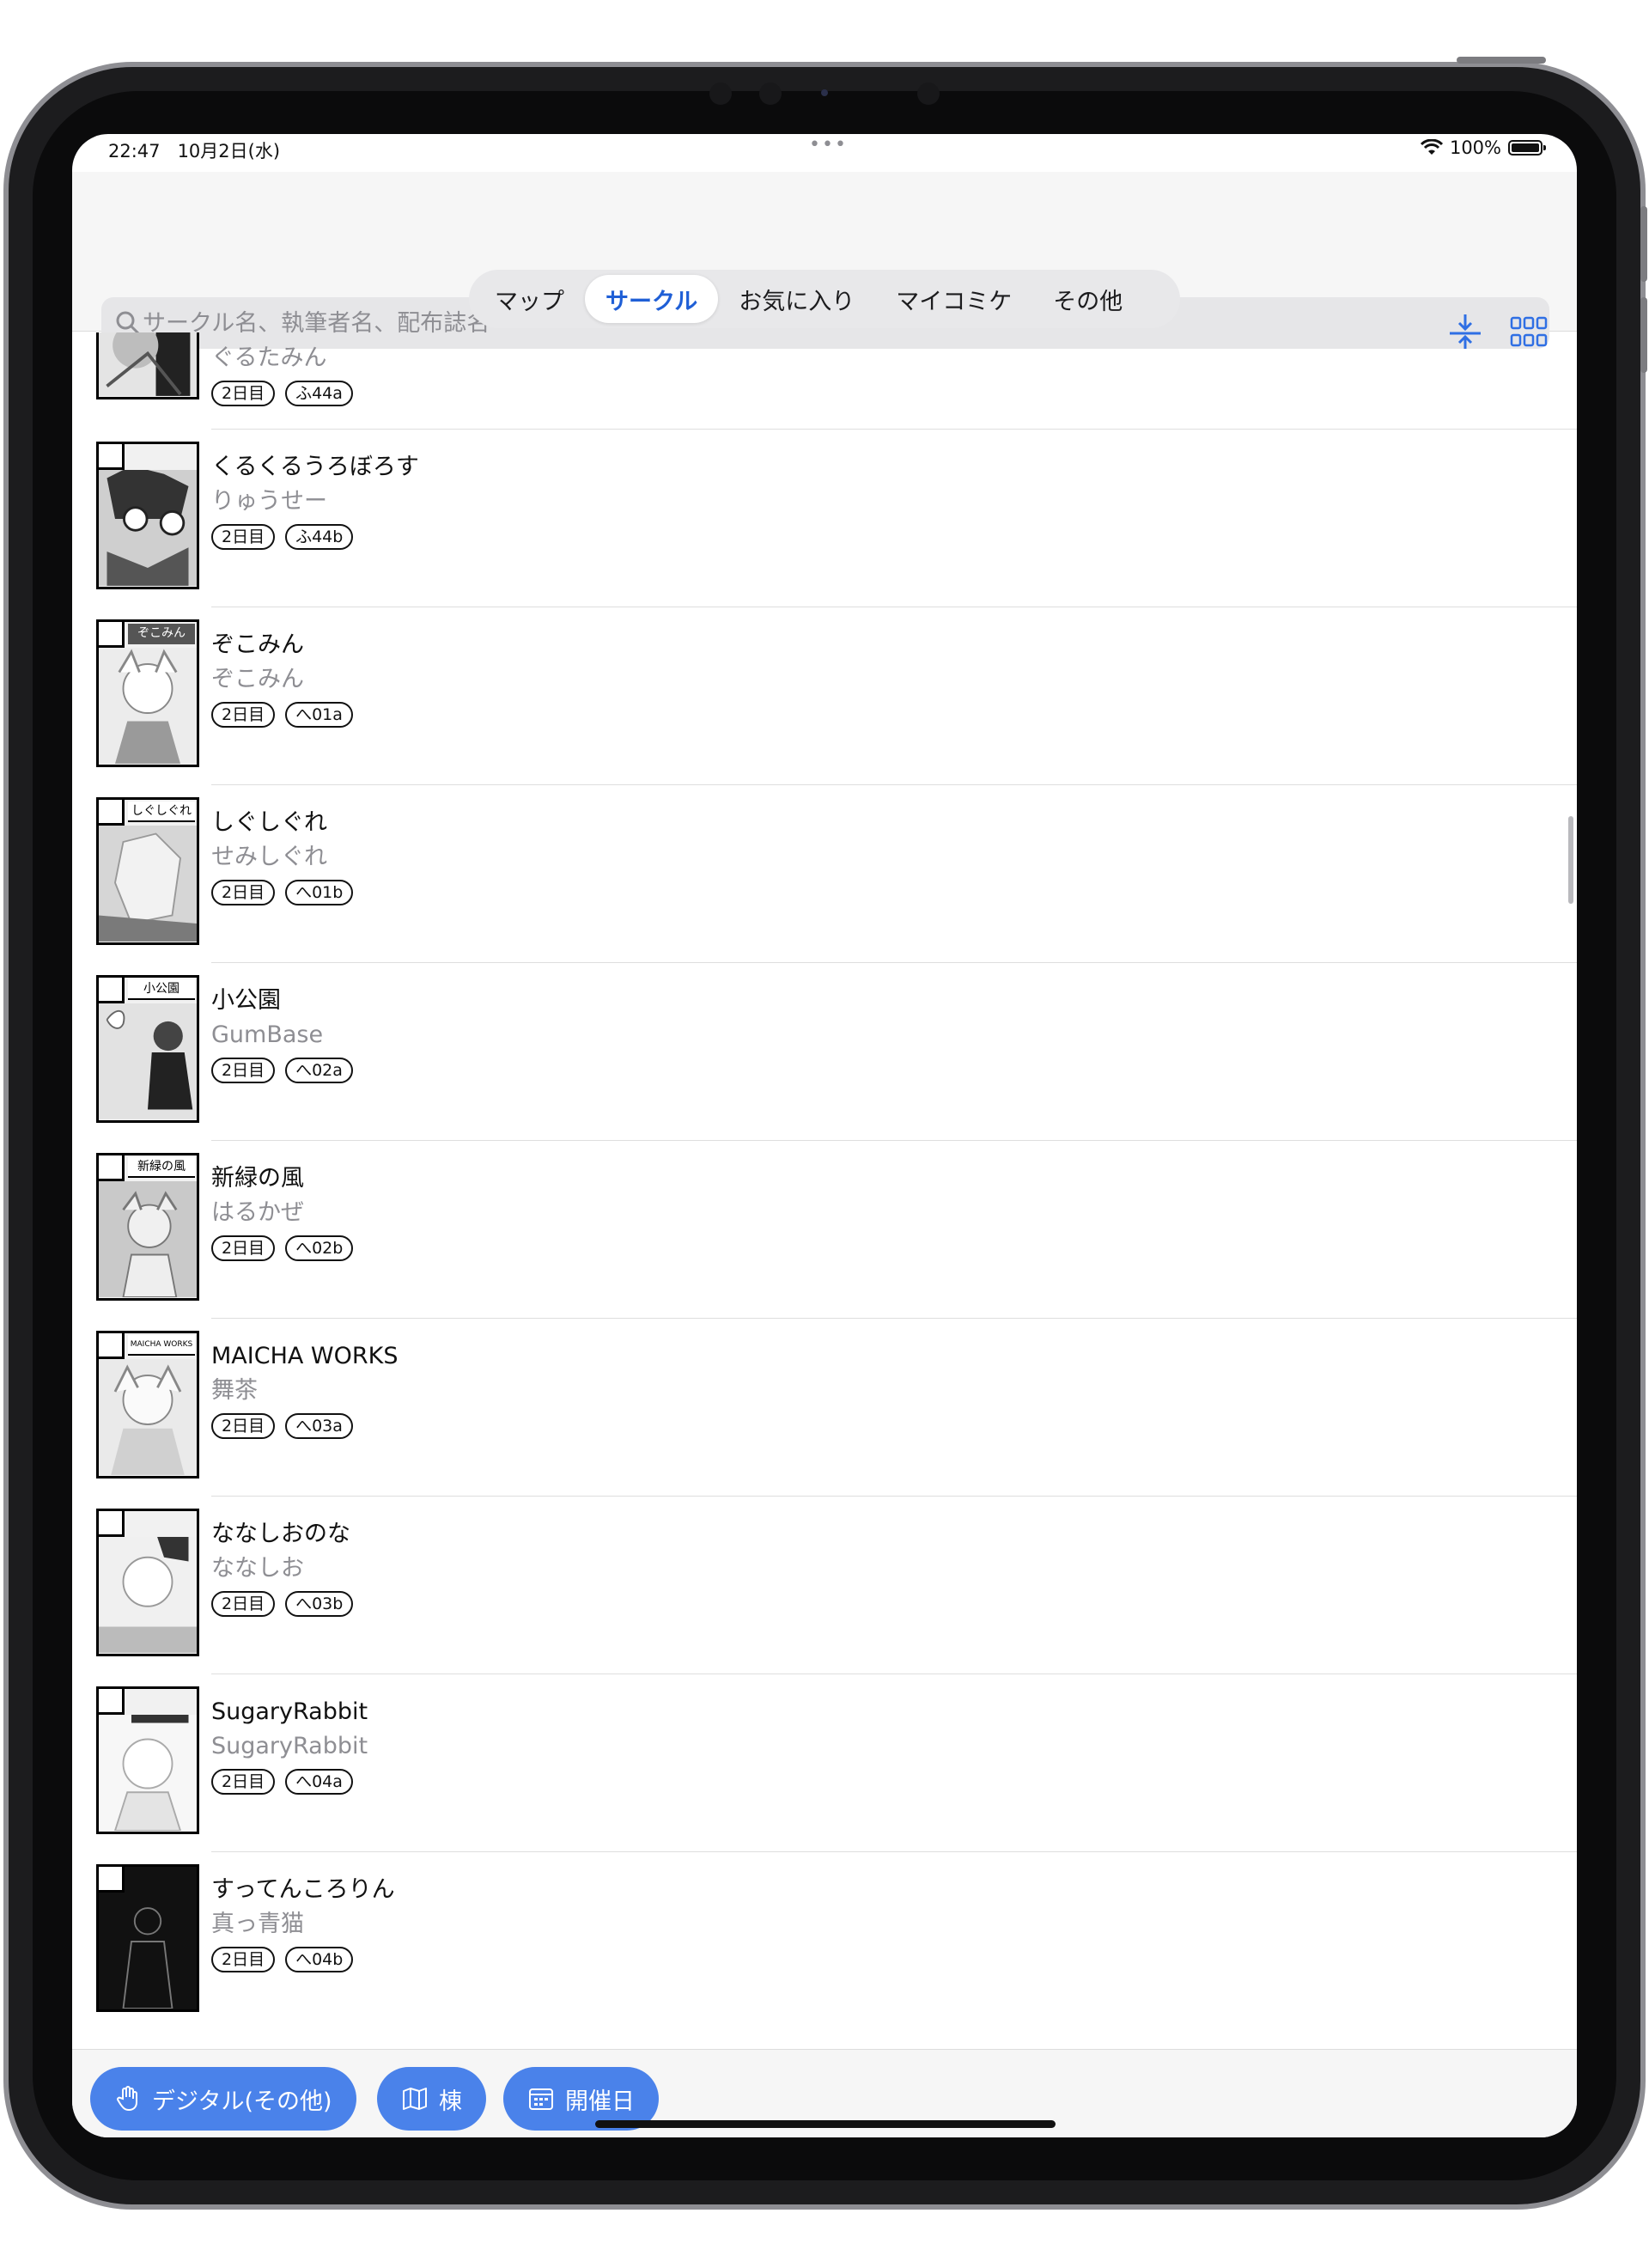 The width and height of the screenshot is (1649, 2268). I want to click on space-badge: へ03b, so click(320, 1604).